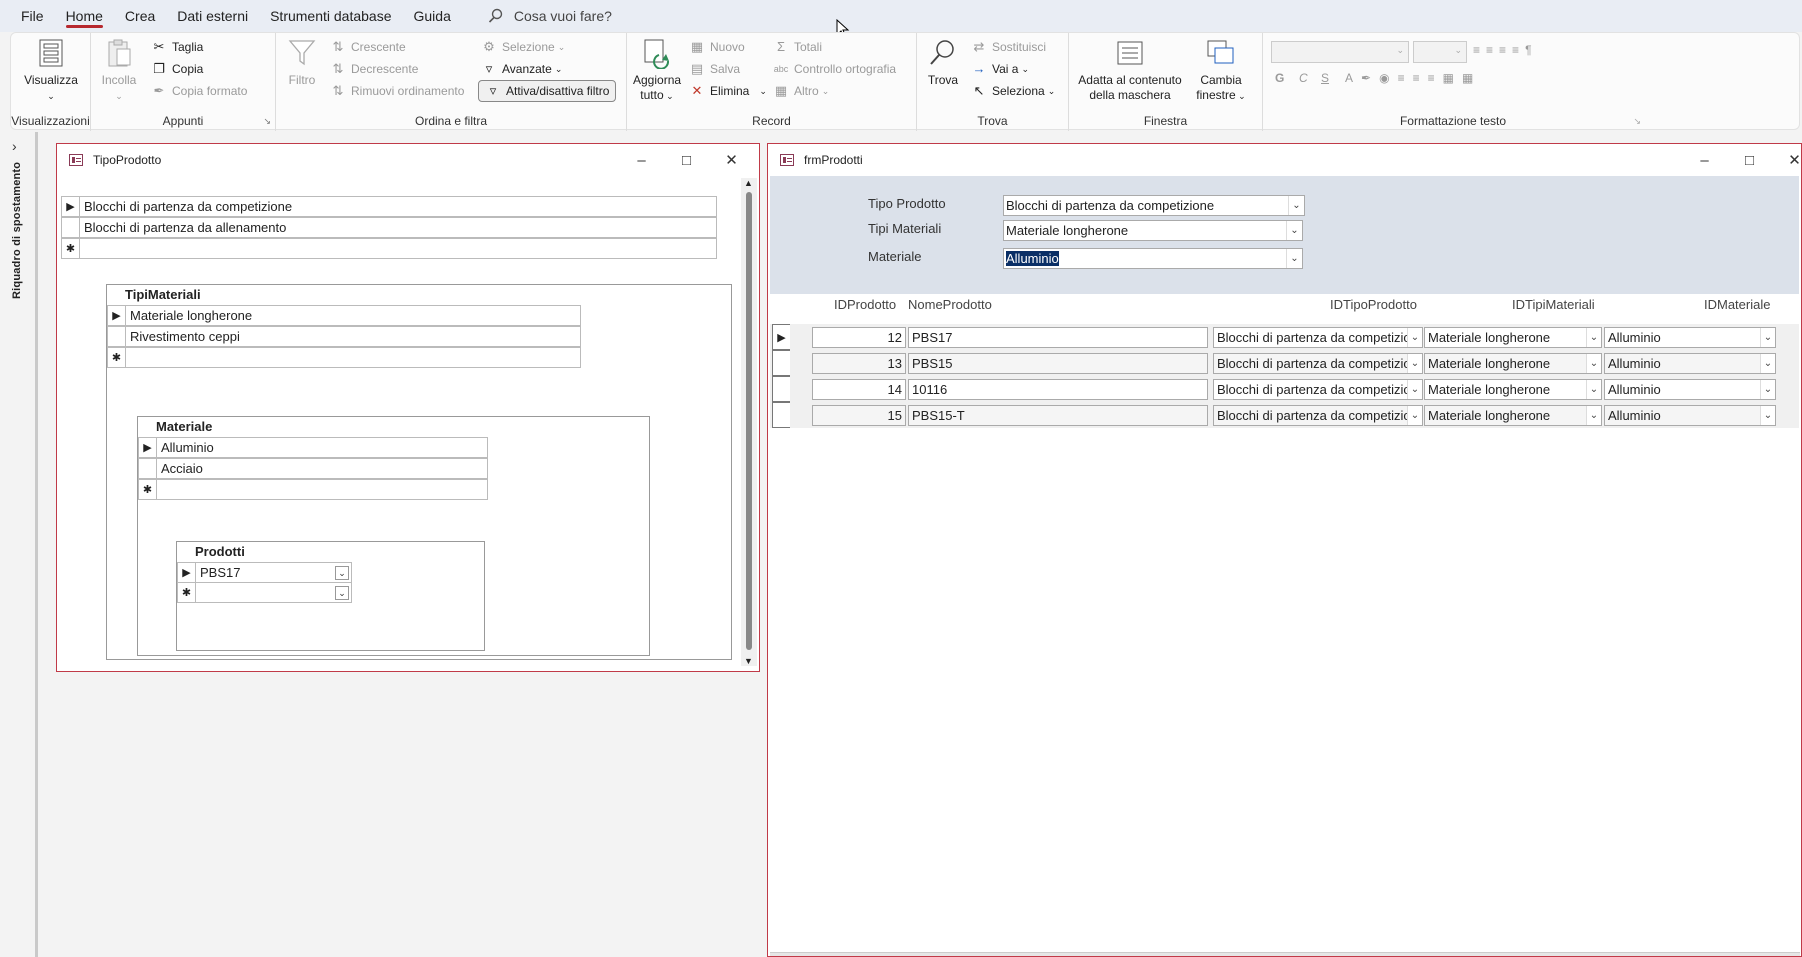  Describe the element at coordinates (1058, 389) in the screenshot. I see `nome-prodotto-field: 10116` at that location.